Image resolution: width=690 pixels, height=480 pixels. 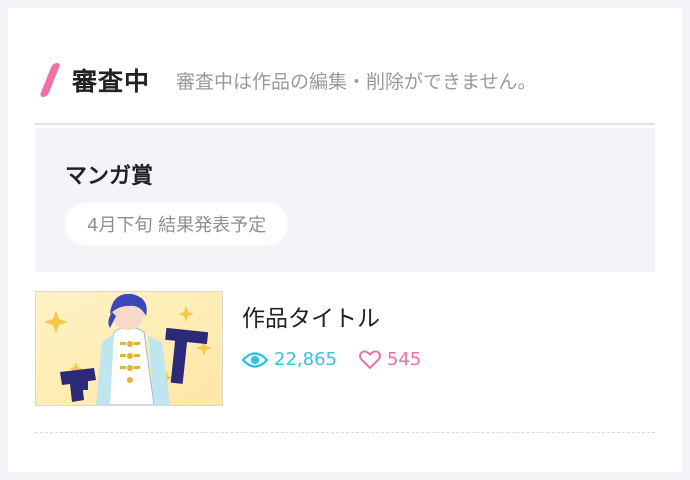 I want to click on award-name: マンガ賞, so click(x=109, y=176).